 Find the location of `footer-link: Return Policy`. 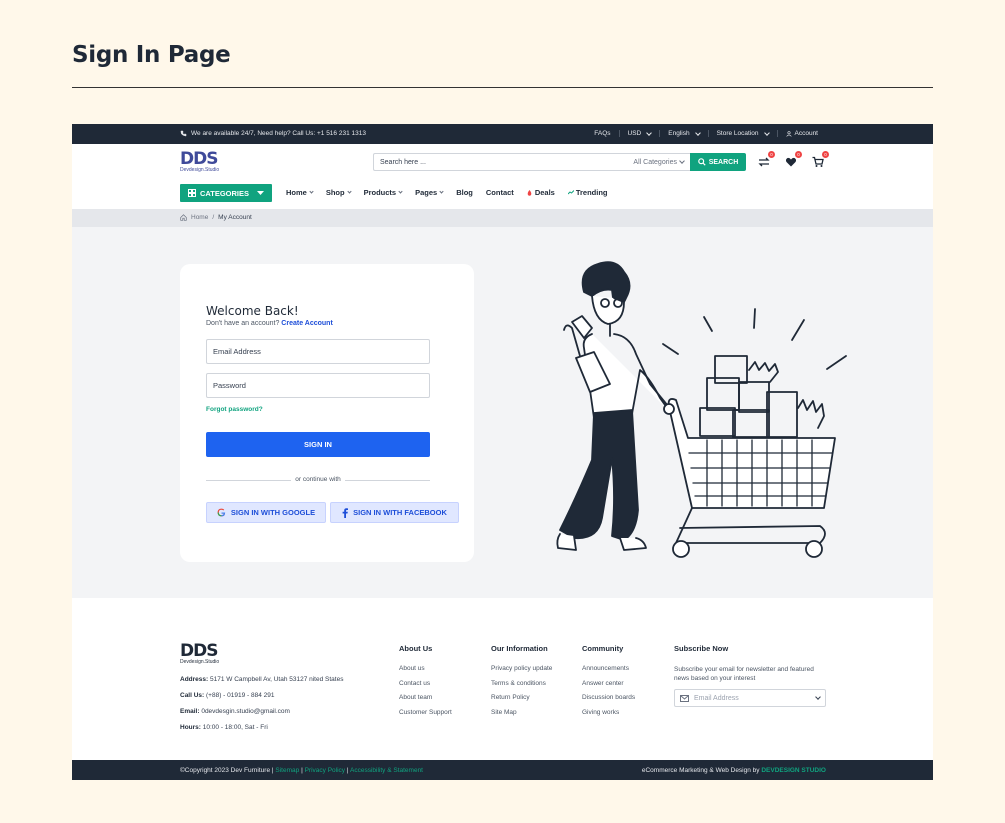

footer-link: Return Policy is located at coordinates (521, 697).